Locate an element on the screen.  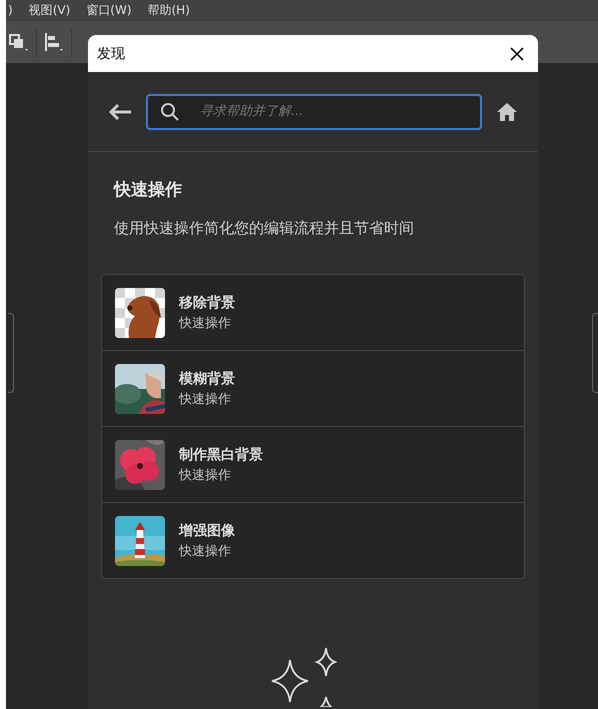
action-item: 制作黑白背景 快速操作 is located at coordinates (313, 464).